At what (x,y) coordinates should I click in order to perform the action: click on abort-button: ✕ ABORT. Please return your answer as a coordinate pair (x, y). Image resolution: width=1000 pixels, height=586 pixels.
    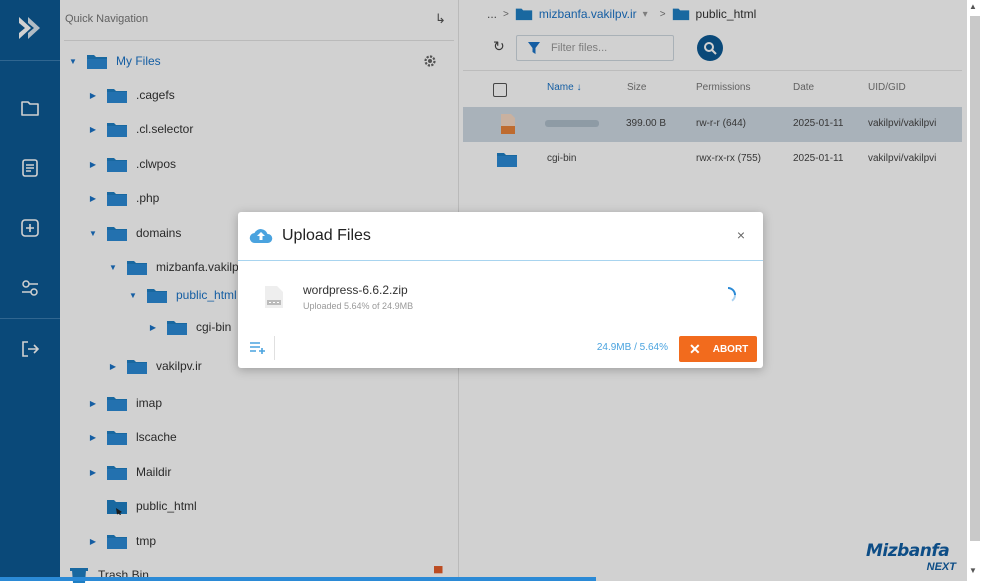
    Looking at the image, I should click on (718, 349).